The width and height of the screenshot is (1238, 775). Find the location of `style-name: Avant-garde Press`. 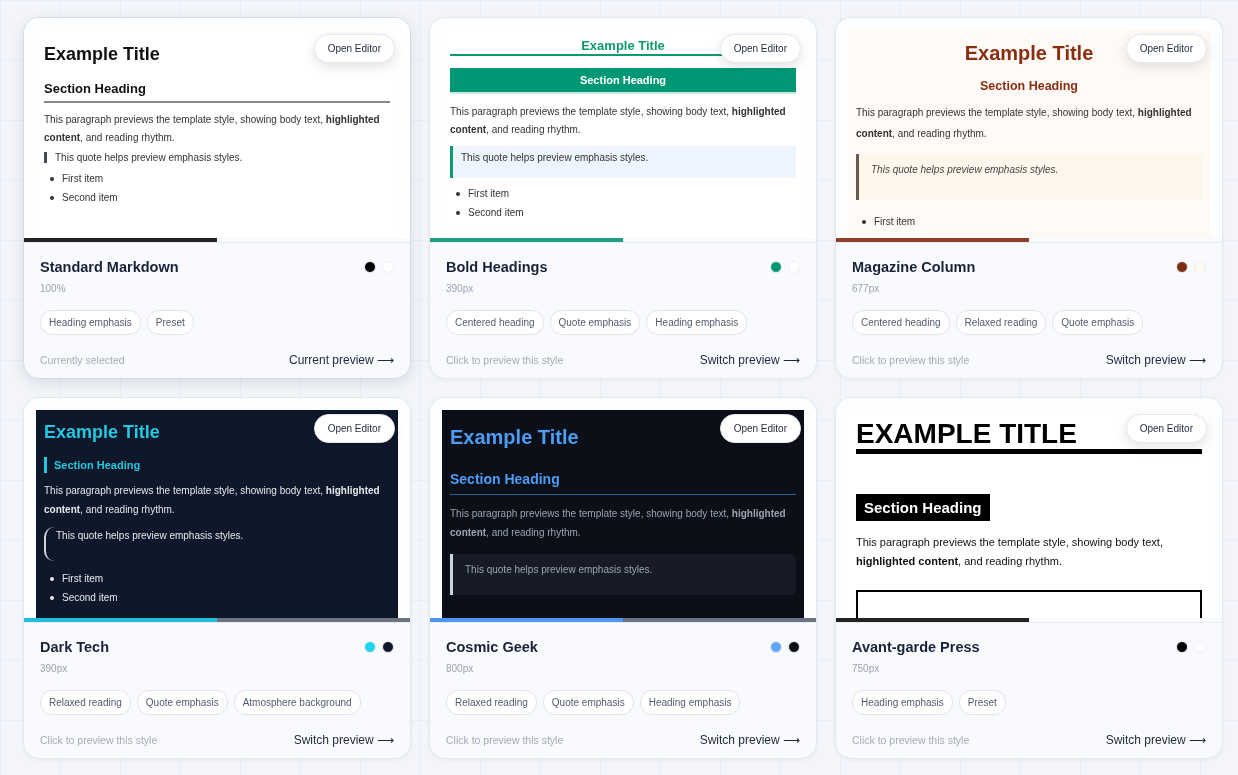

style-name: Avant-garde Press is located at coordinates (916, 647).